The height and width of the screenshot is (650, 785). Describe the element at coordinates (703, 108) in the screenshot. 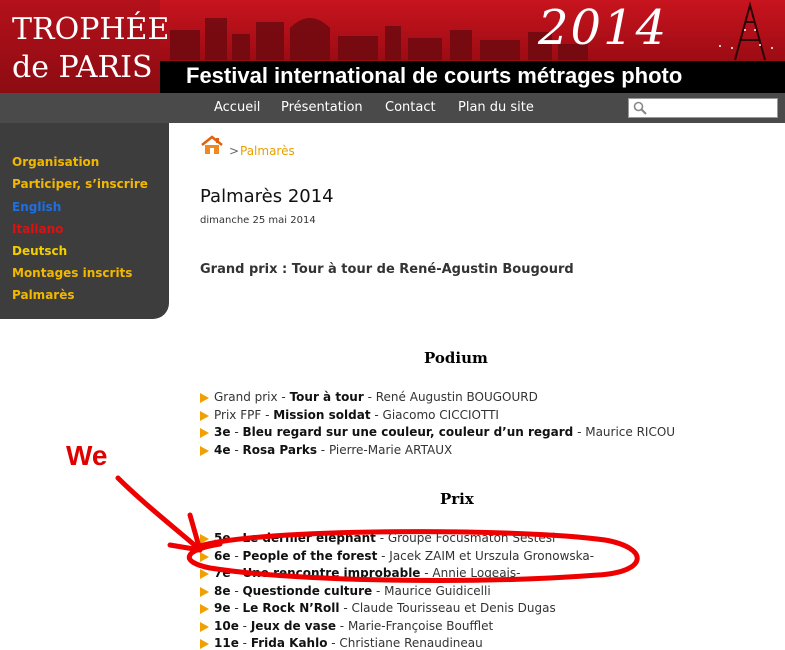

I see `search-input` at that location.